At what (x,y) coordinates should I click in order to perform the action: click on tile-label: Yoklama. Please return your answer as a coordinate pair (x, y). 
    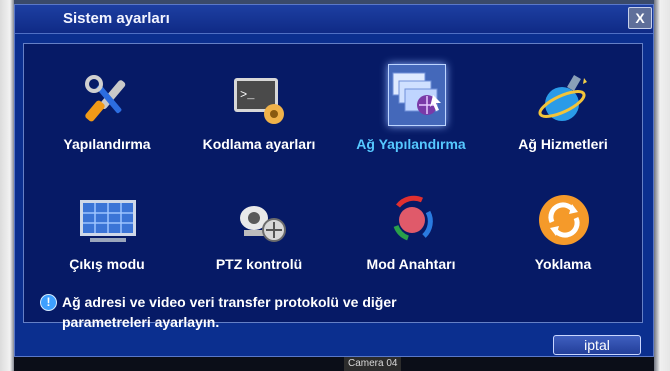
    Looking at the image, I should click on (563, 264).